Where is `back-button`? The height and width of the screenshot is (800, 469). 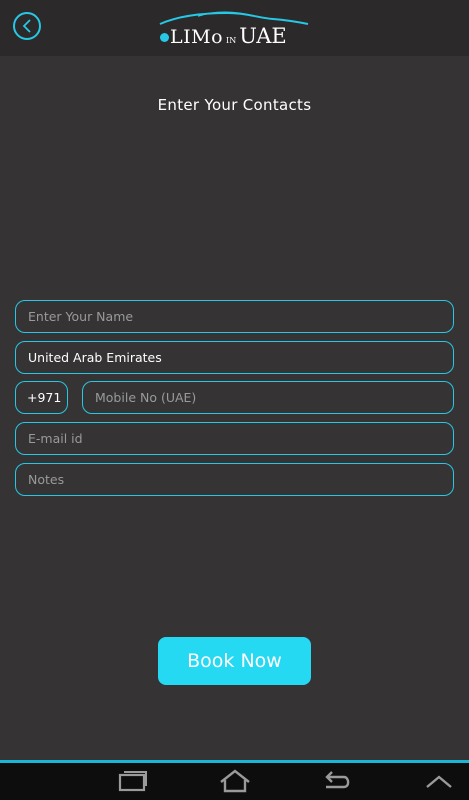 back-button is located at coordinates (27, 26).